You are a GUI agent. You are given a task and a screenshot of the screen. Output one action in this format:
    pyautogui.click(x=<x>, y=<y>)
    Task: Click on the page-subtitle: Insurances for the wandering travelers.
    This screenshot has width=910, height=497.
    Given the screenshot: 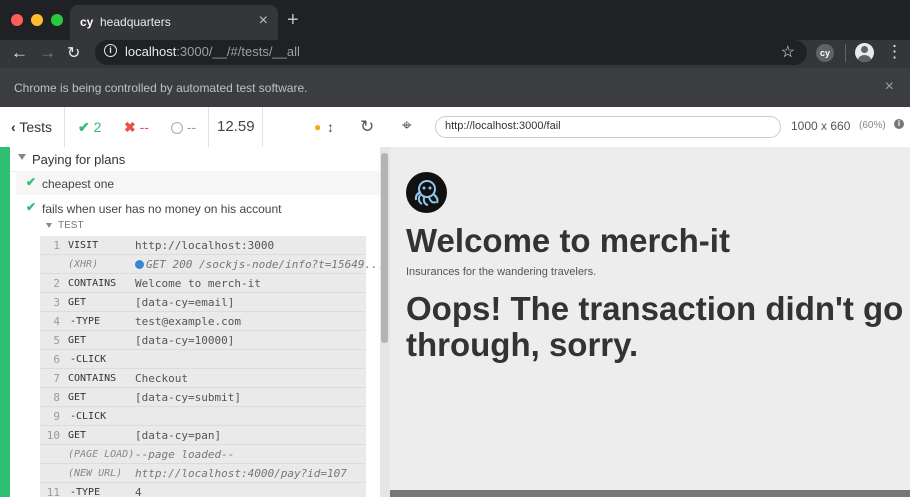 What is the action you would take?
    pyautogui.click(x=501, y=272)
    